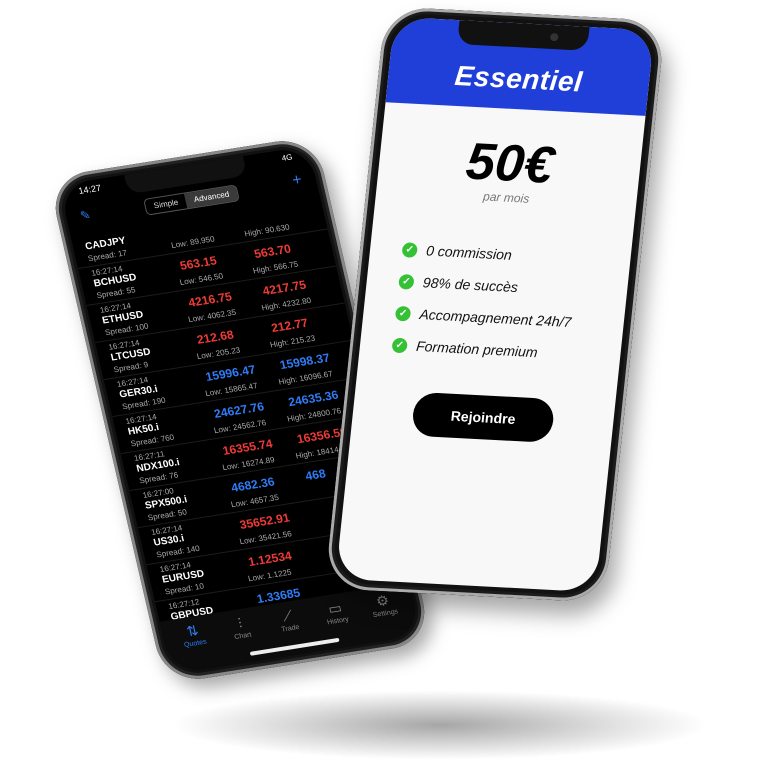 The image size is (768, 768). I want to click on tab-chart: ⫶ Chart, so click(243, 638).